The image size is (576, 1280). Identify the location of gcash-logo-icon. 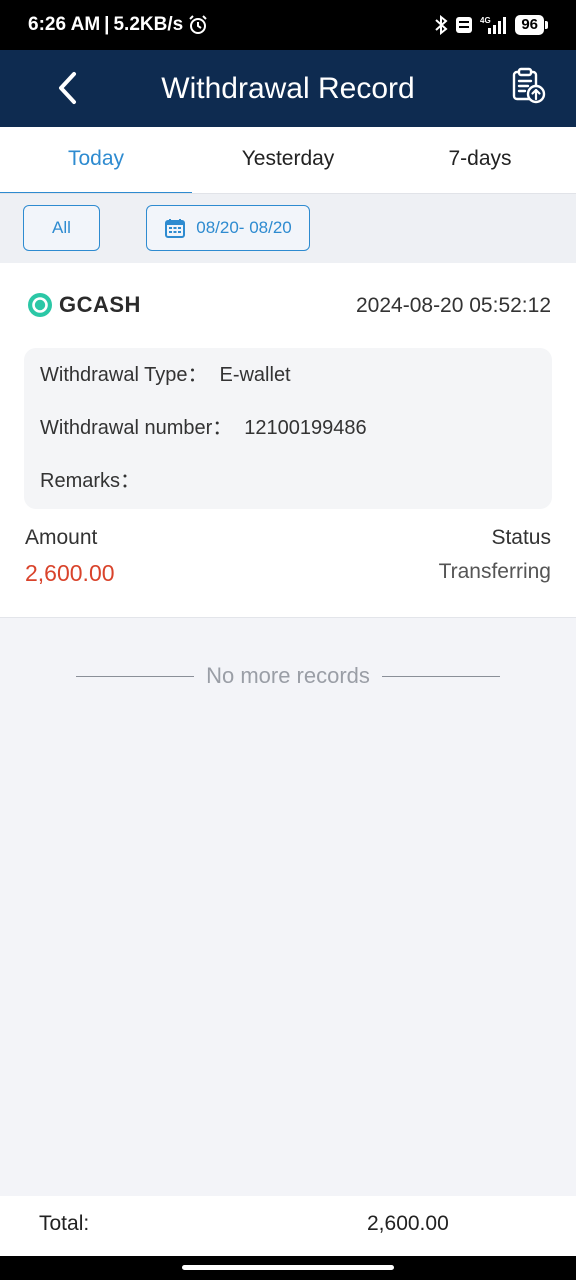
(40, 305).